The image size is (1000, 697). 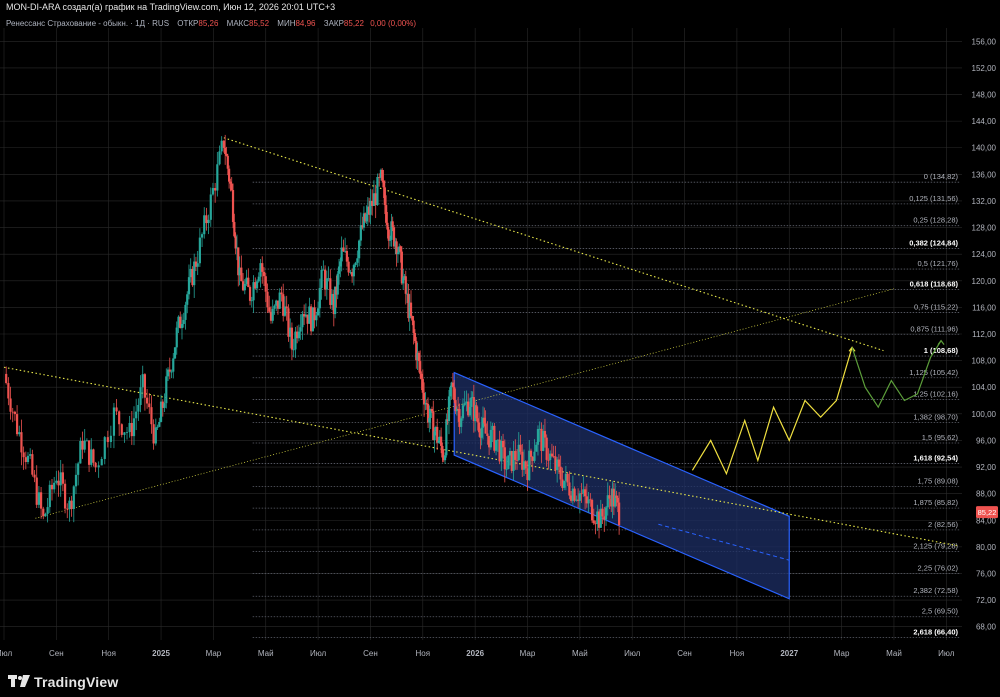 I want to click on open-label: ОТКР, so click(x=188, y=23).